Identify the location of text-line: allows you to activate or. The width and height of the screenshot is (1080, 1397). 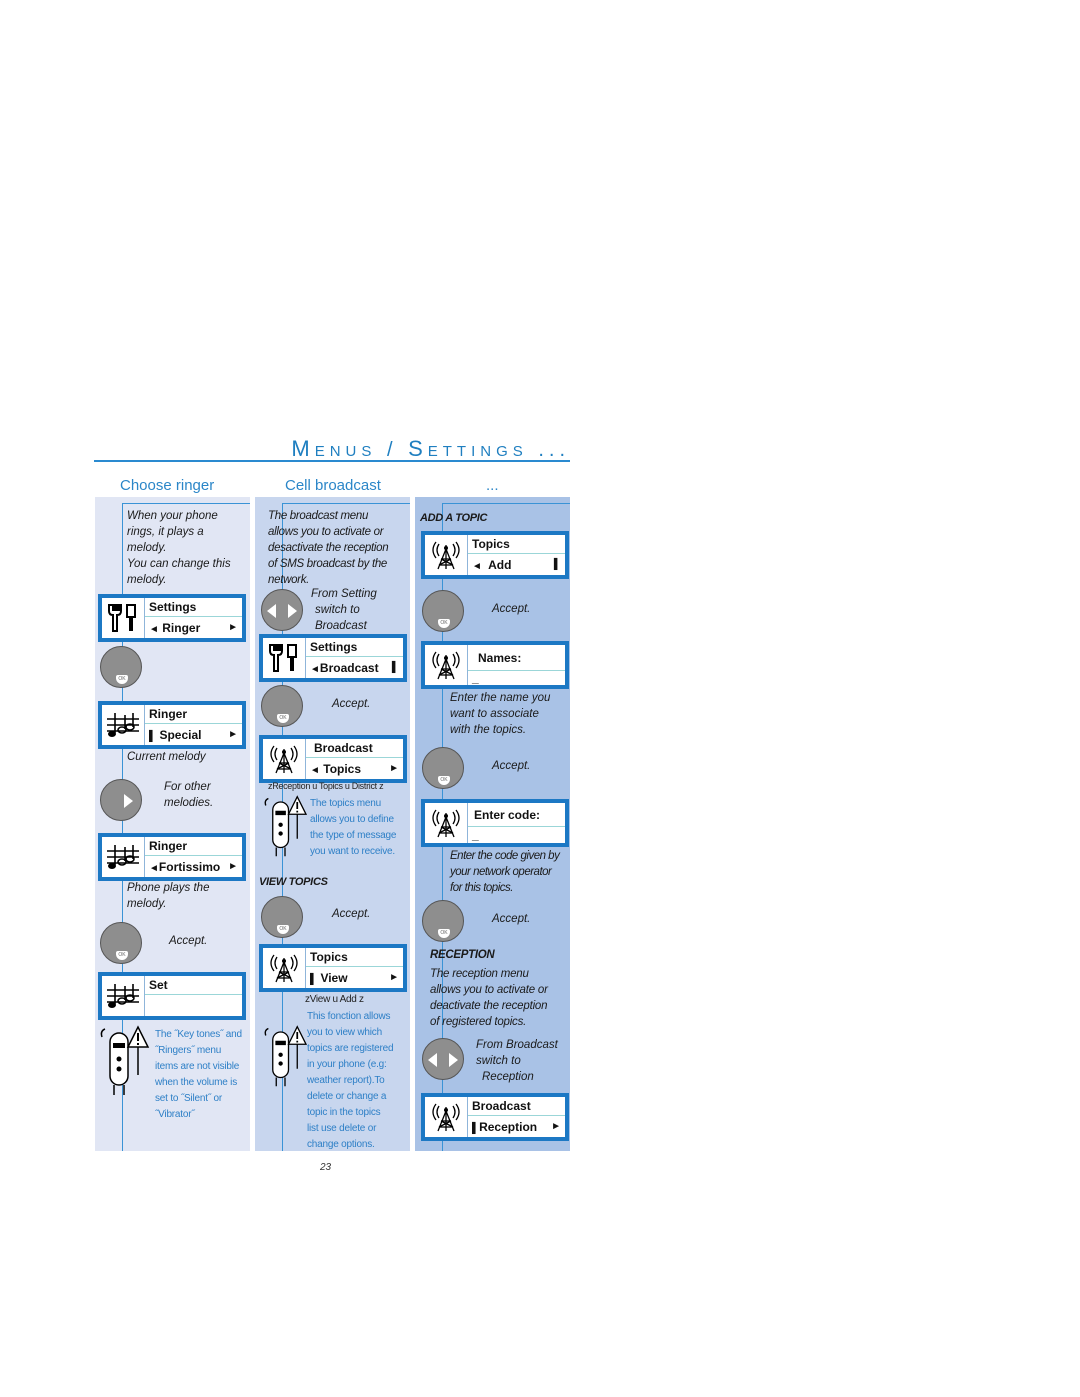
(326, 532).